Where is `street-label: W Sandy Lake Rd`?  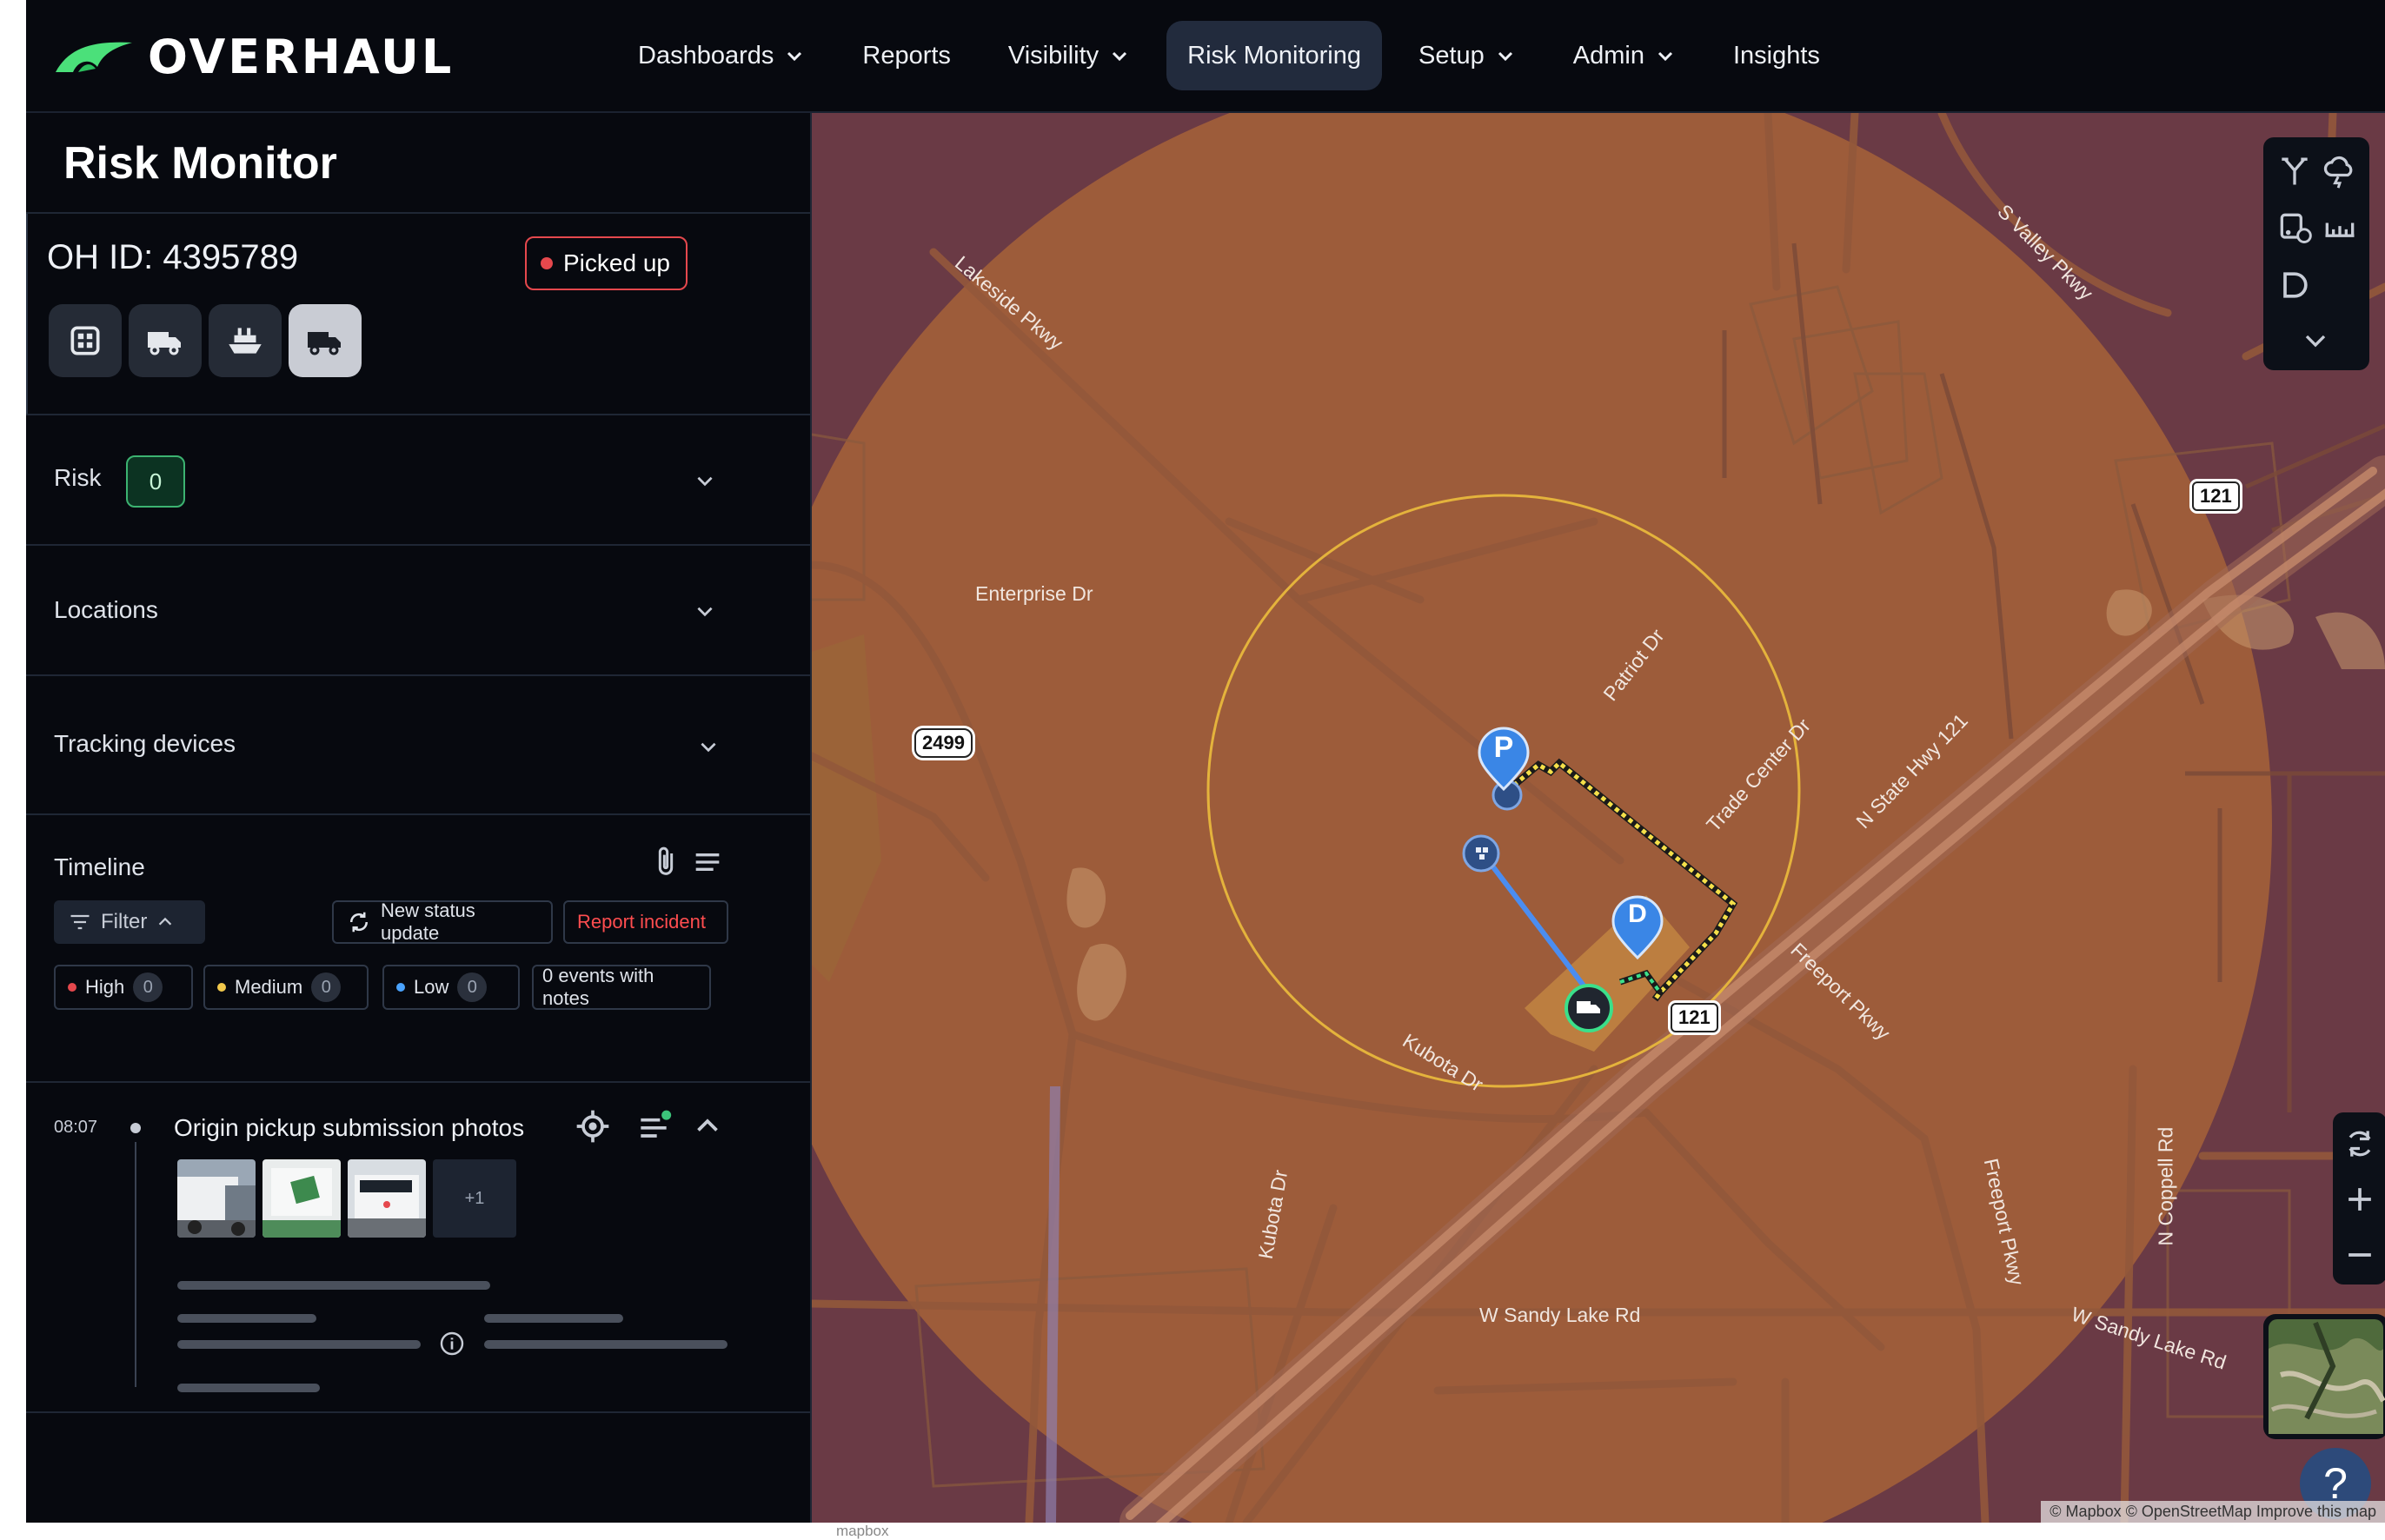
street-label: W Sandy Lake Rd is located at coordinates (1560, 1315).